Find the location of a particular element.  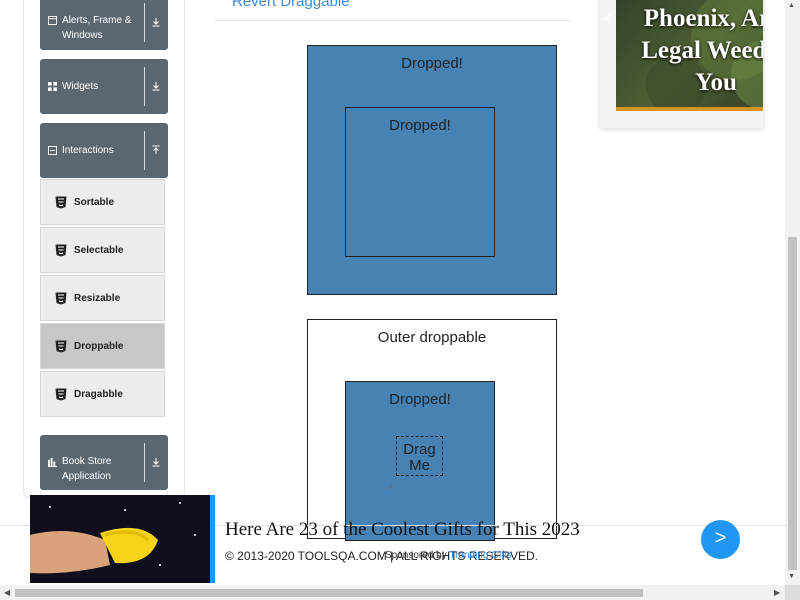

gift-product-image is located at coordinates (113, 538).